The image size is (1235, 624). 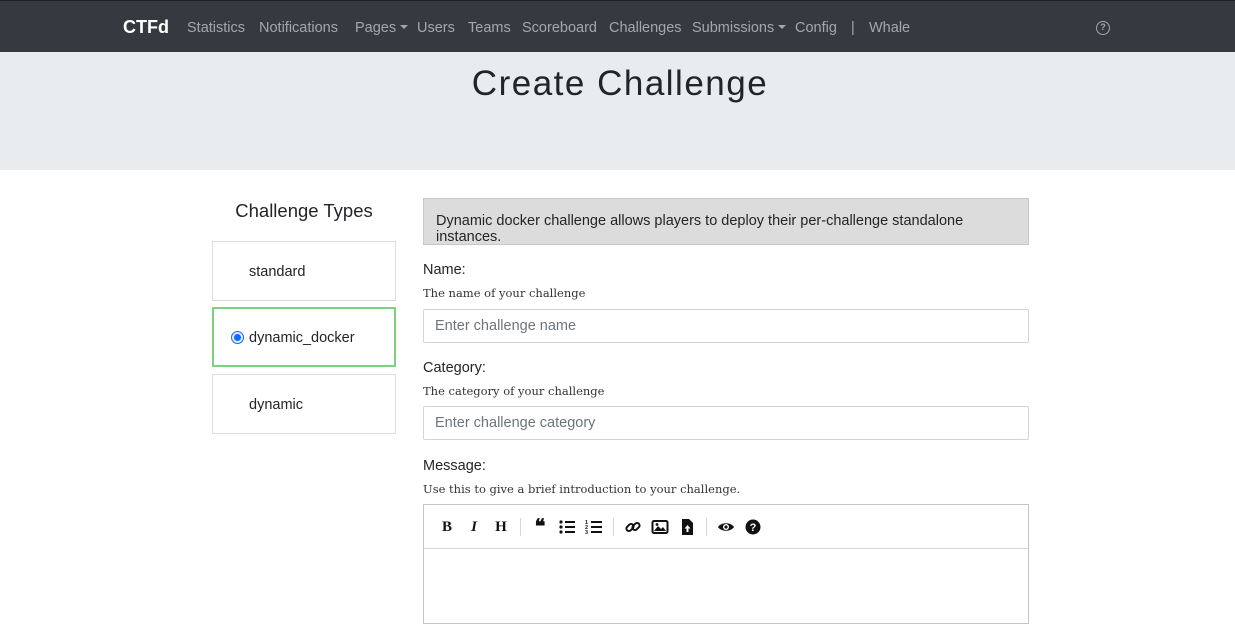 I want to click on ordered-list-icon: 123, so click(x=594, y=527).